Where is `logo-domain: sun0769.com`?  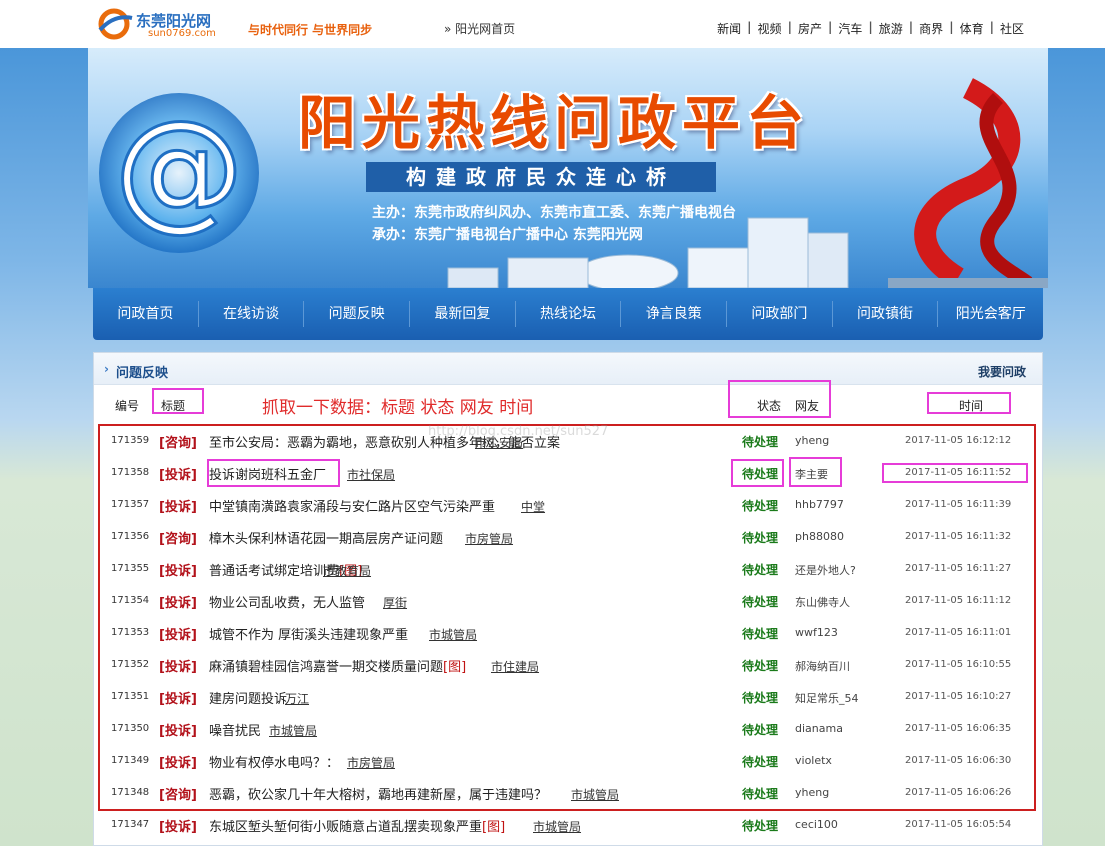
logo-domain: sun0769.com is located at coordinates (182, 33).